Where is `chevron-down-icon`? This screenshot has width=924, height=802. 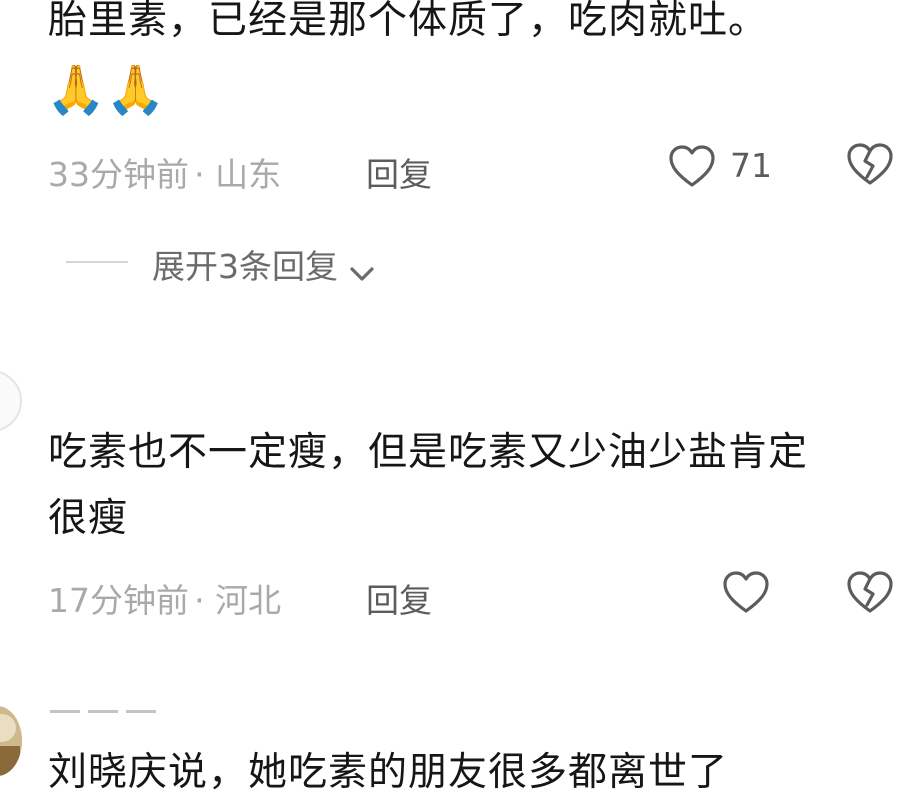
chevron-down-icon is located at coordinates (362, 274).